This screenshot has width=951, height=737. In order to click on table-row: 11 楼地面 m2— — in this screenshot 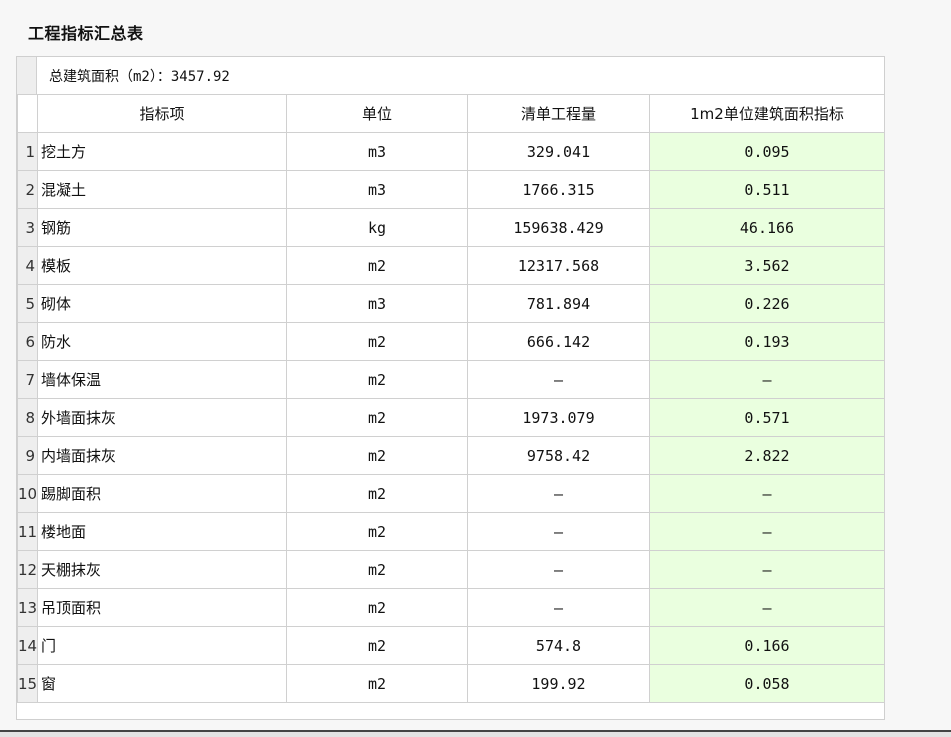, I will do `click(451, 531)`.